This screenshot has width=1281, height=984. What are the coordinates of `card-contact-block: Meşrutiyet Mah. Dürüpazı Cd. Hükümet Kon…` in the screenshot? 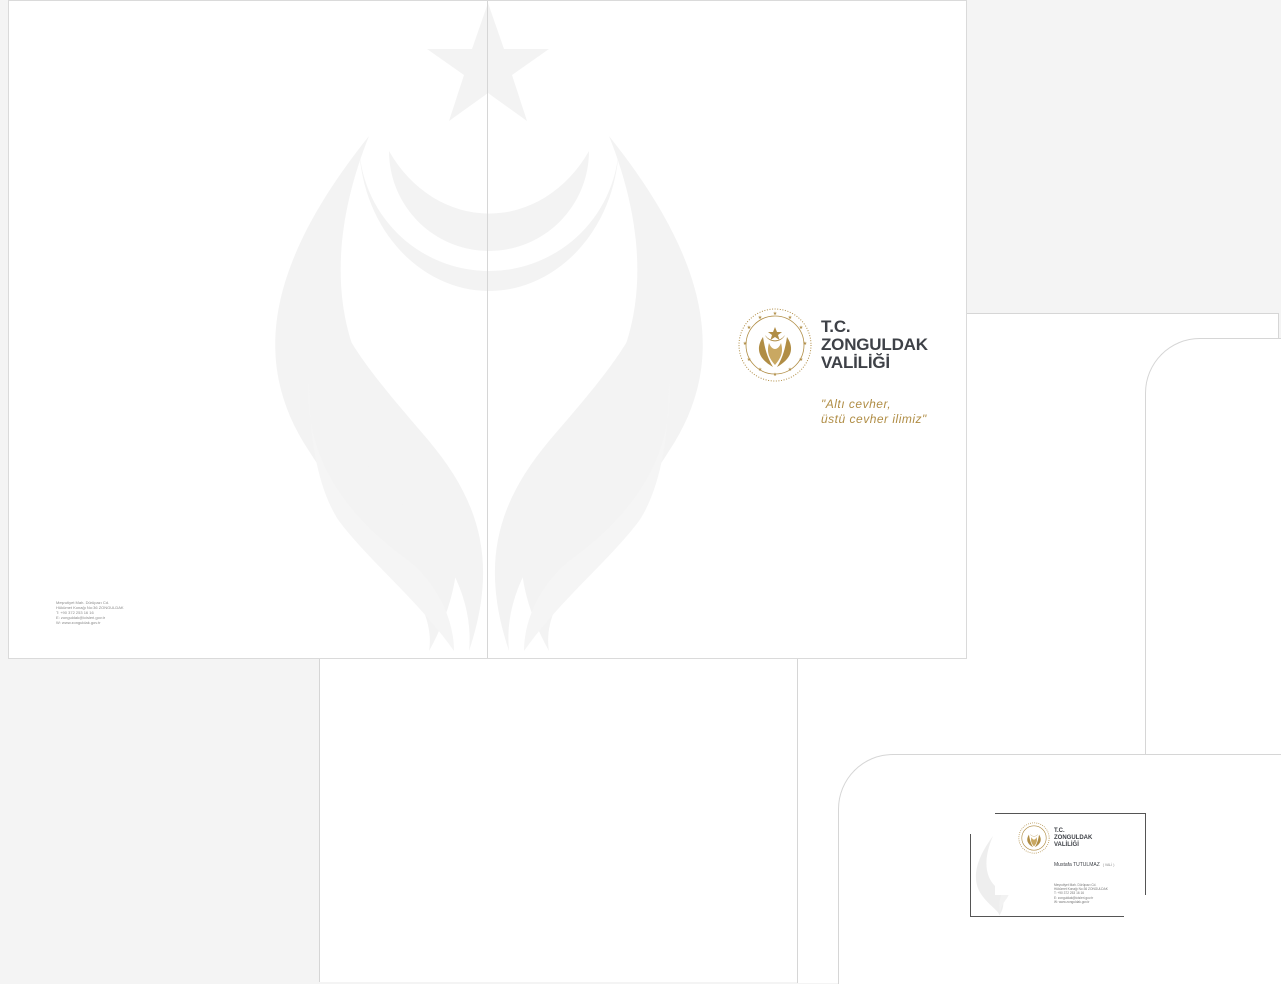 It's located at (1081, 893).